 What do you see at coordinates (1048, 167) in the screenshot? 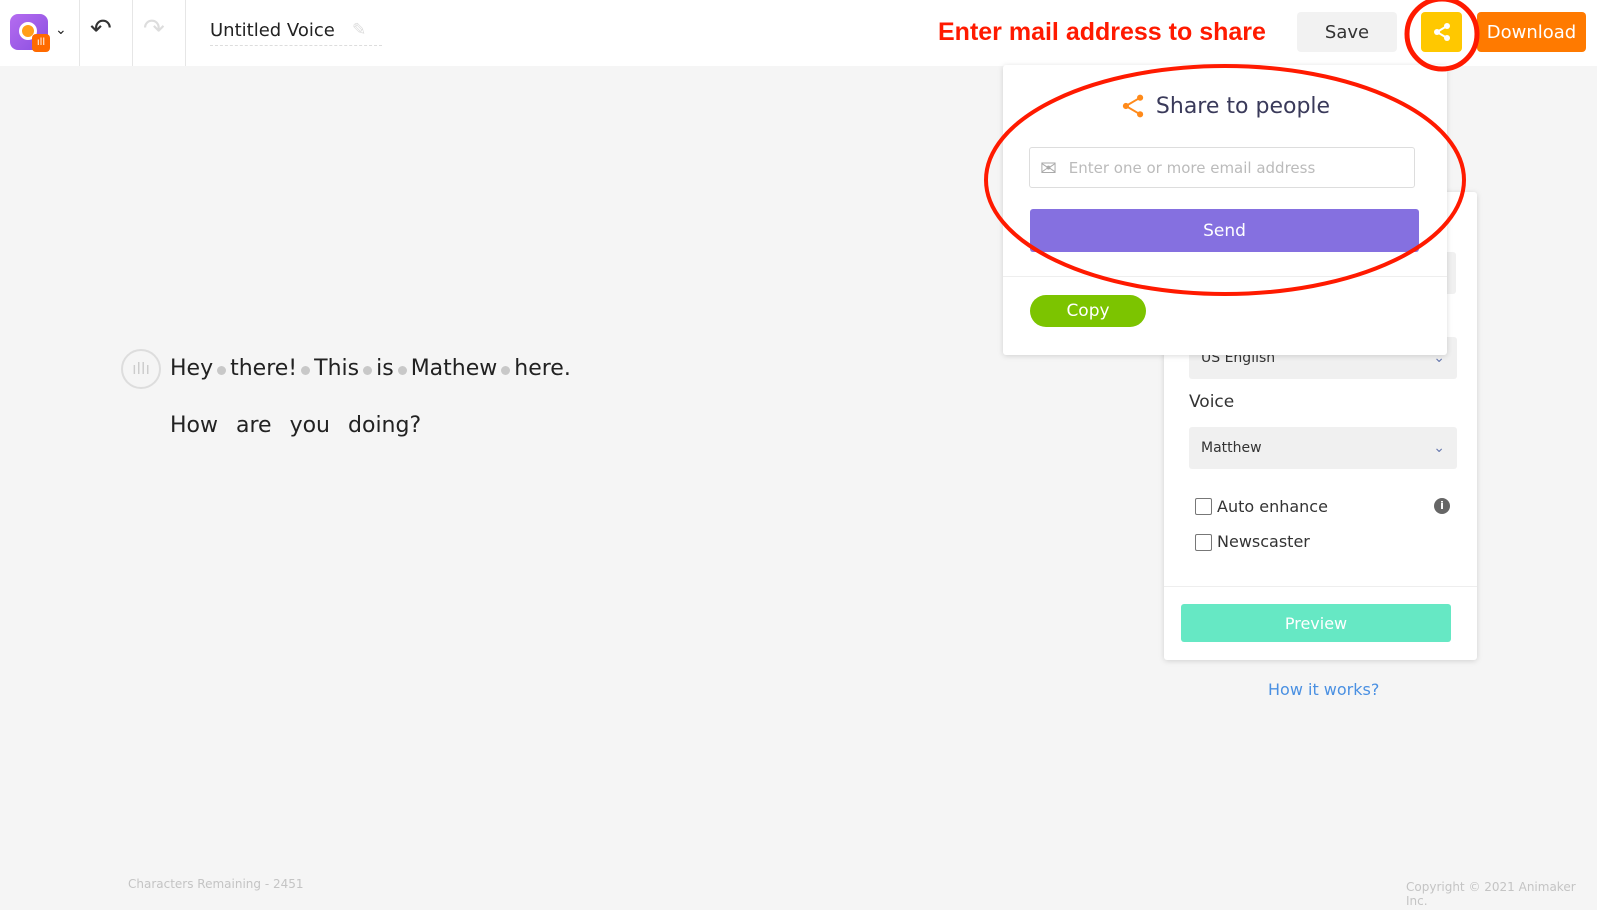
I see `mail-icon: ✉` at bounding box center [1048, 167].